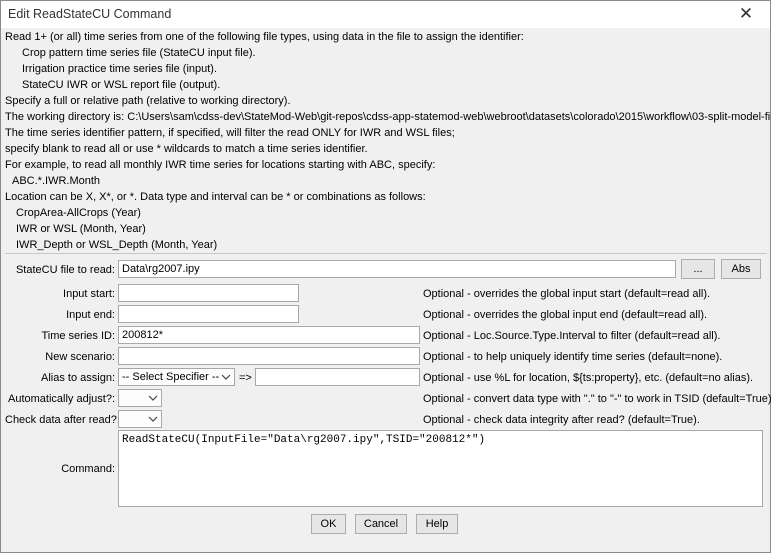 This screenshot has width=771, height=553. I want to click on auto-adjust-label: Automatically adjust?:, so click(61, 399).